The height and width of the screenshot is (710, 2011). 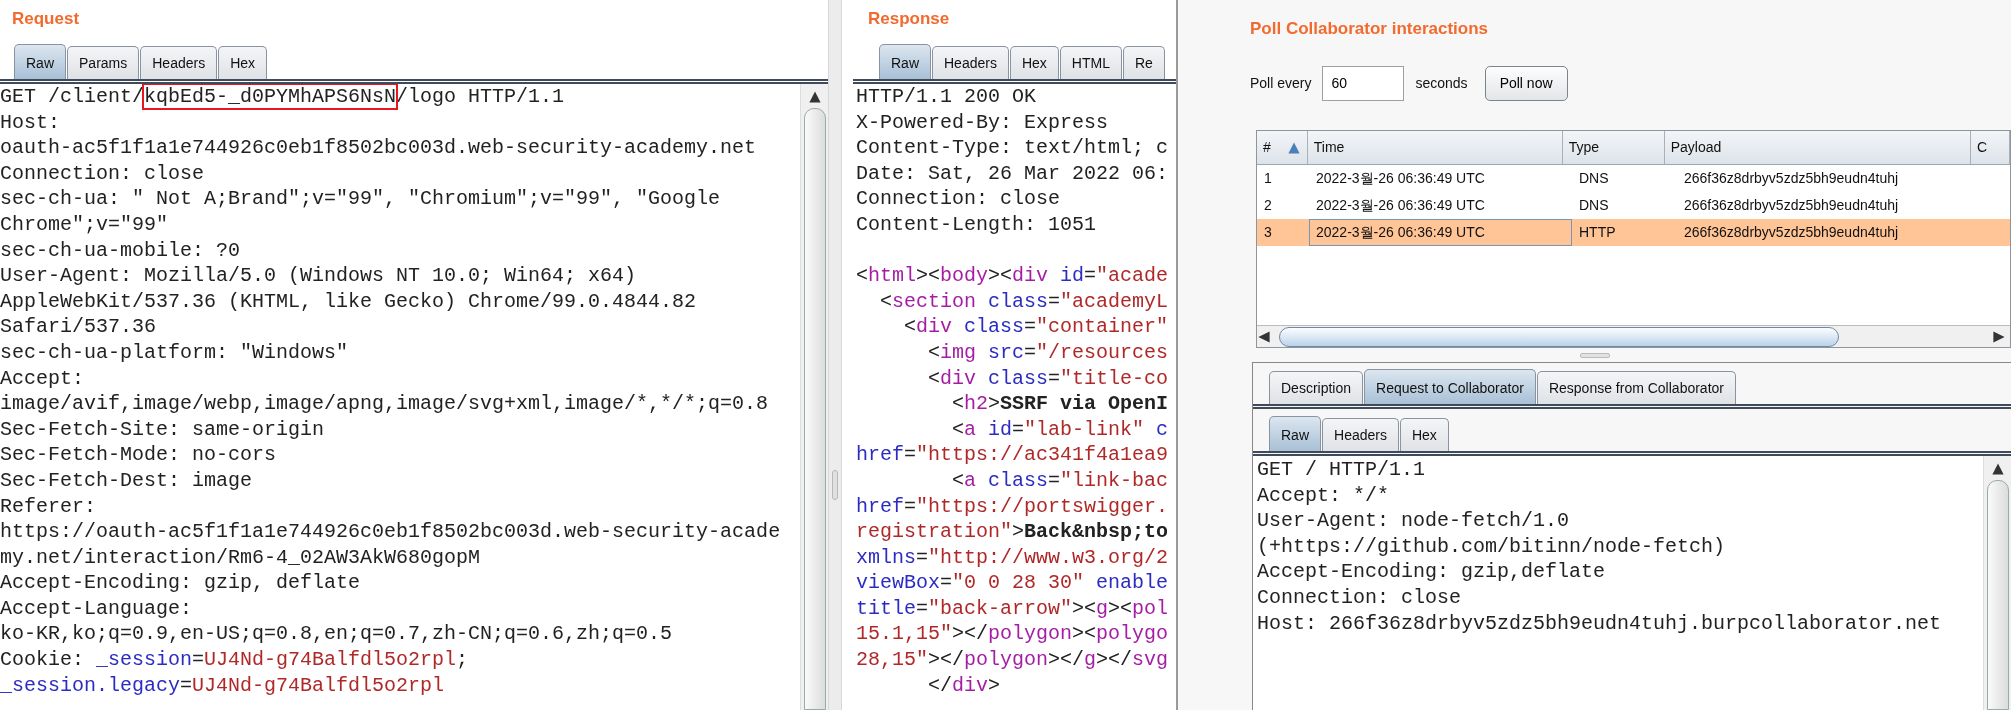 I want to click on code-line: <section class="academyL, so click(x=1024, y=301).